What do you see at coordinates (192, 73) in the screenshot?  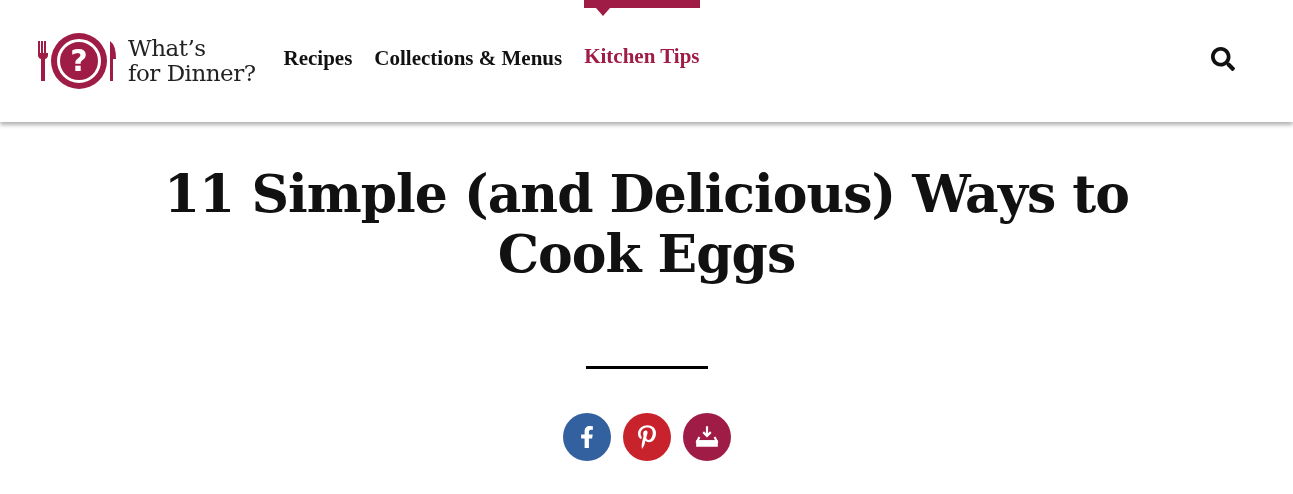 I see `logo-text: for Dinner?` at bounding box center [192, 73].